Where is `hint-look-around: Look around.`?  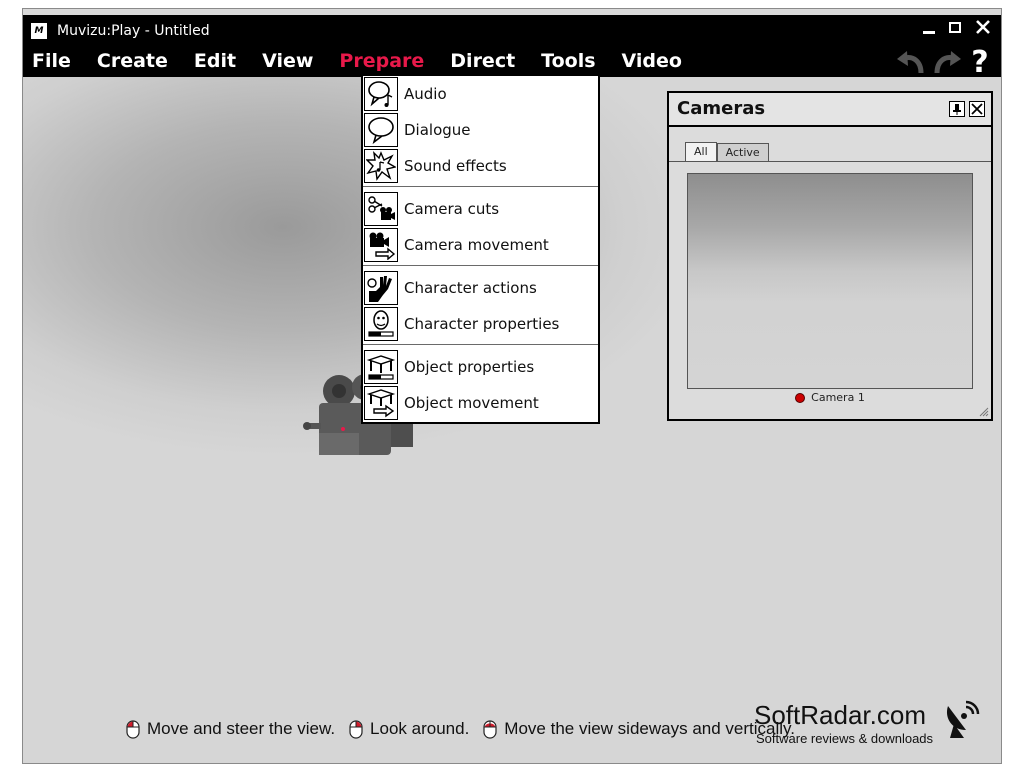 hint-look-around: Look around. is located at coordinates (409, 729).